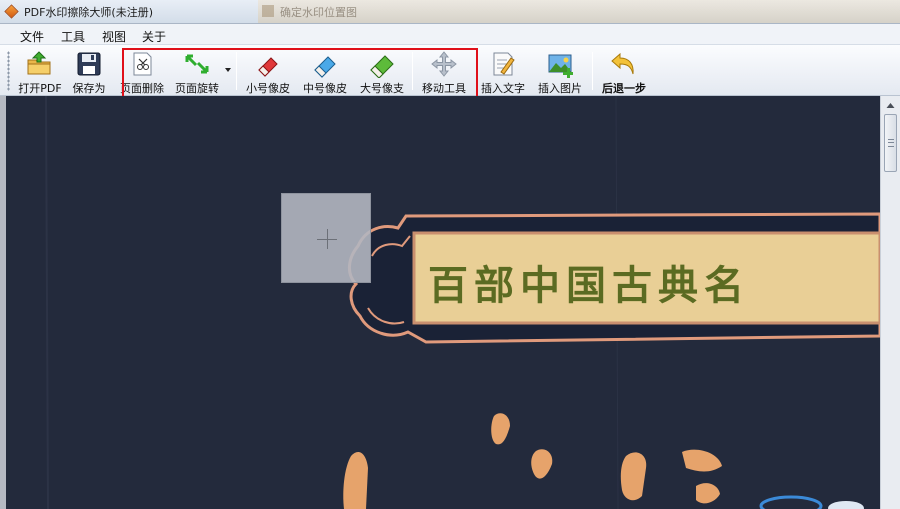 The height and width of the screenshot is (509, 900). I want to click on scrollbar-grip, so click(891, 143).